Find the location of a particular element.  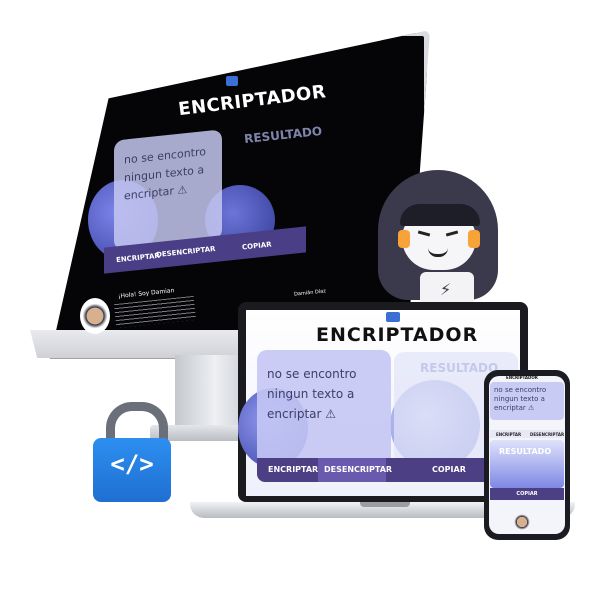

phone-app-title: ENCRIPTADOR is located at coordinates (522, 377).